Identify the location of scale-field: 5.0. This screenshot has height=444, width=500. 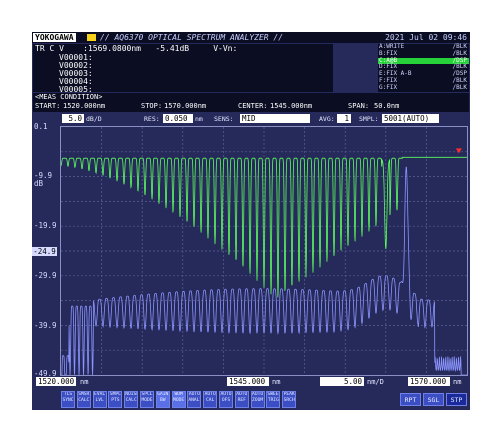
(73, 118).